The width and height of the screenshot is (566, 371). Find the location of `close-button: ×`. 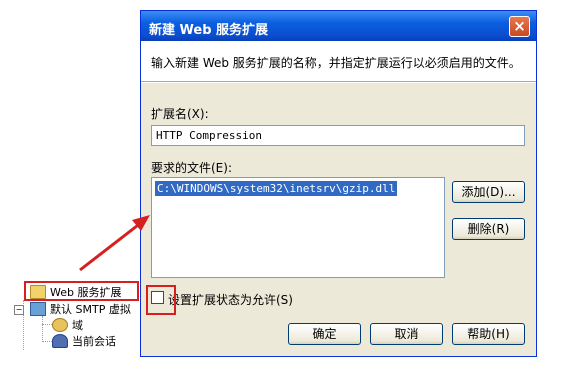

close-button: × is located at coordinates (519, 26).